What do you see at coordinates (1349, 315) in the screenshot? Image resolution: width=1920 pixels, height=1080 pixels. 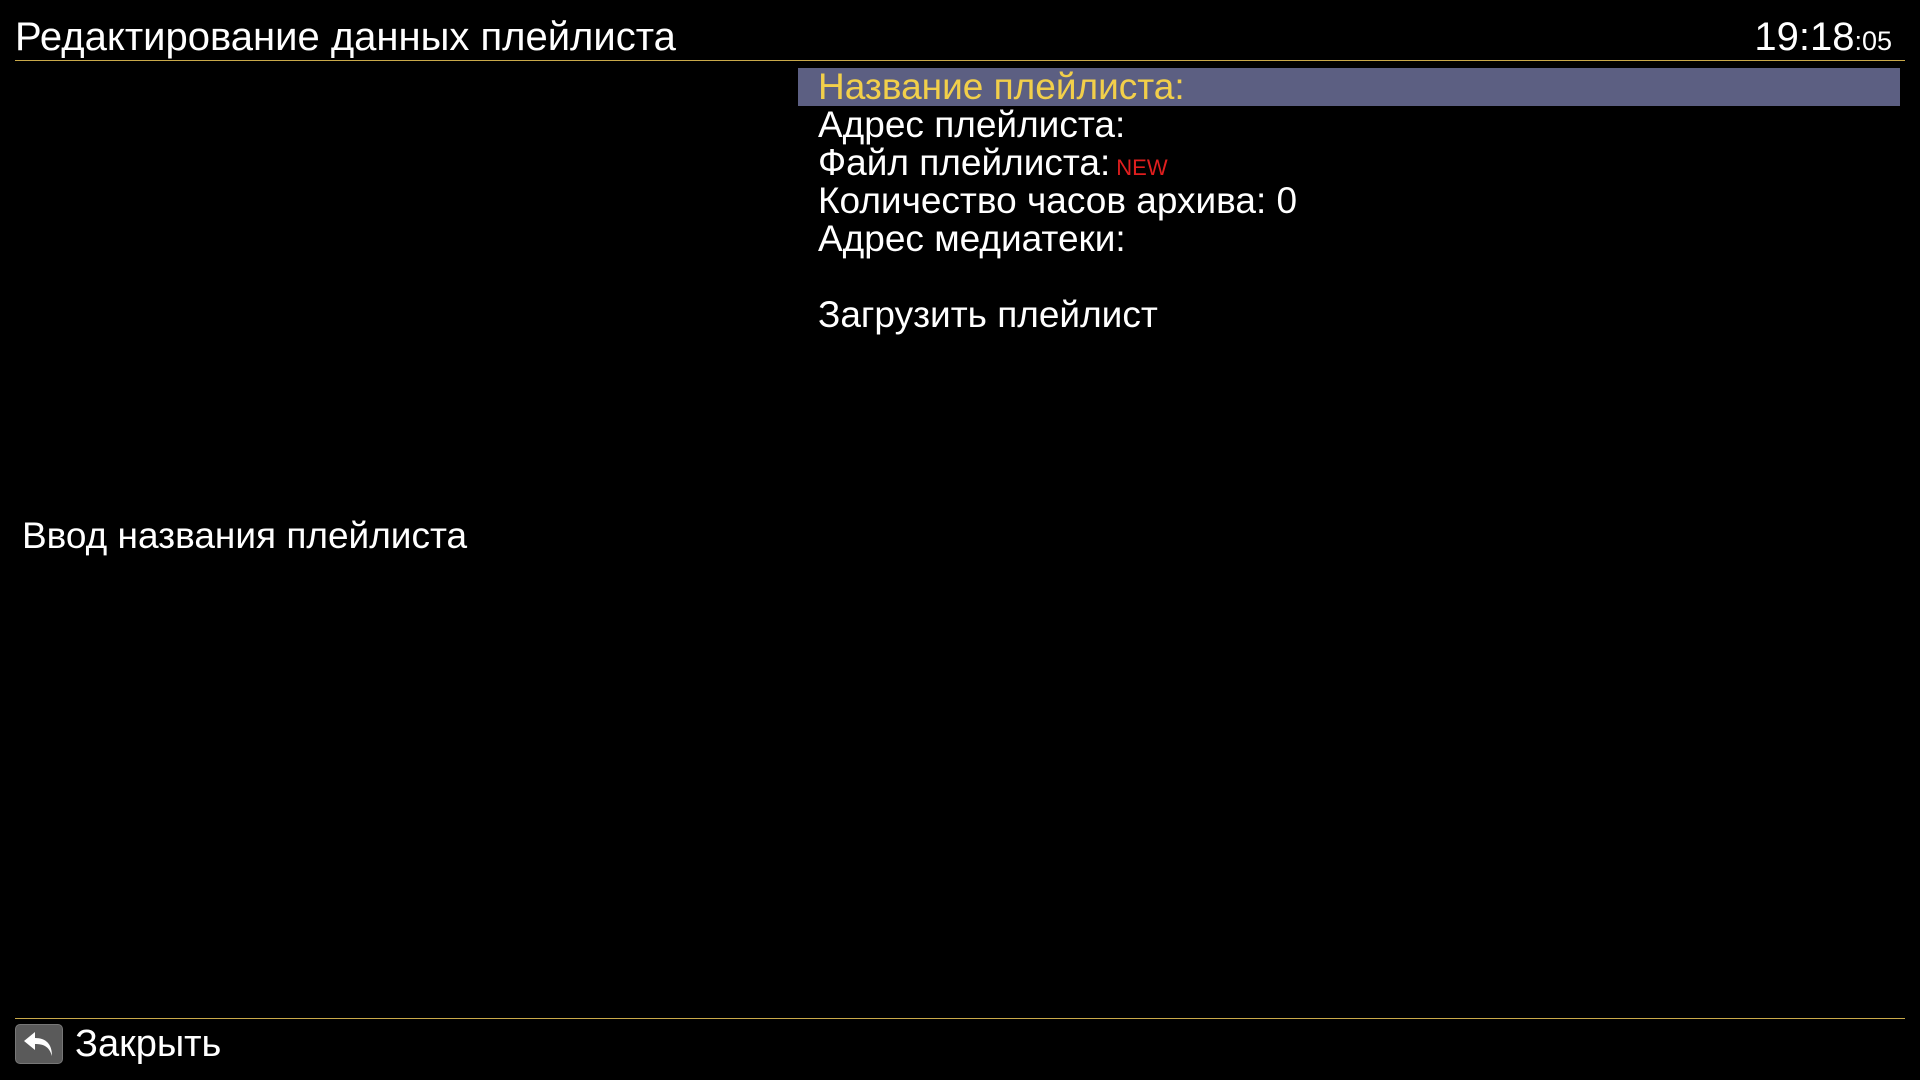 I see `menu-item-load-playlist: Загрузить плейлист` at bounding box center [1349, 315].